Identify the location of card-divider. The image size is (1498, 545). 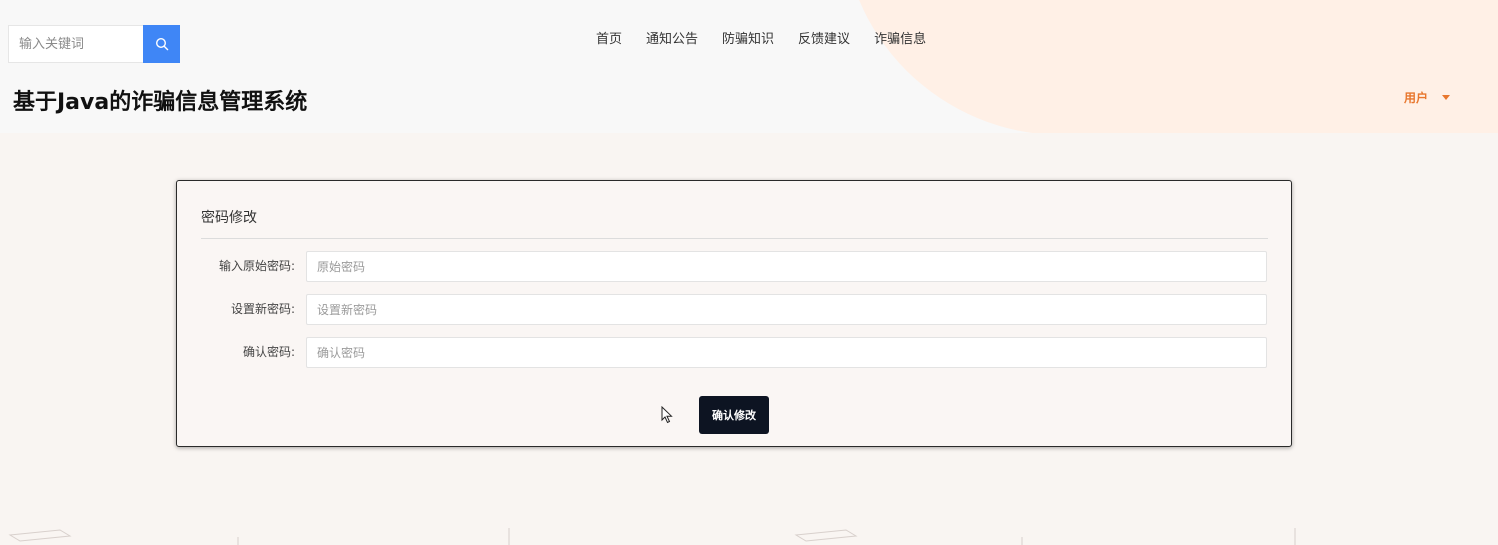
(734, 238).